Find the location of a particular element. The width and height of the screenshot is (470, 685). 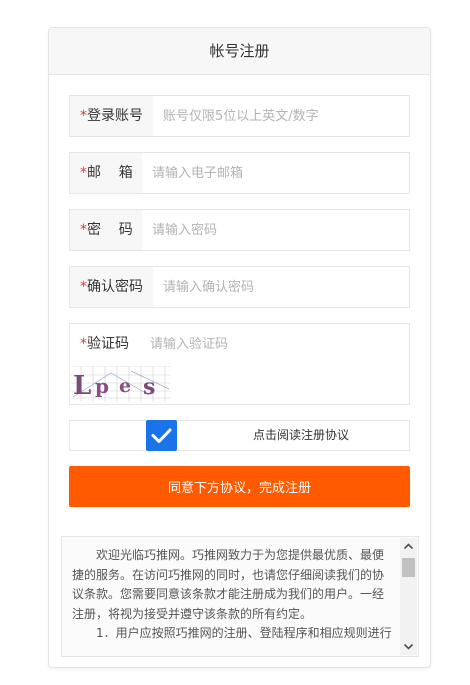

page-title: 帐号注册 is located at coordinates (239, 51).